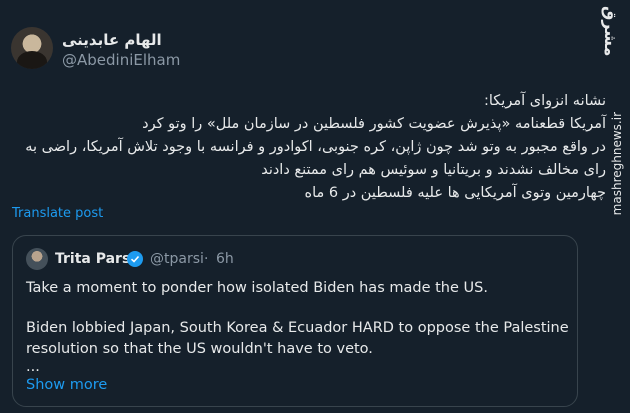  What do you see at coordinates (112, 40) in the screenshot?
I see `author-name: الهام عابدینی` at bounding box center [112, 40].